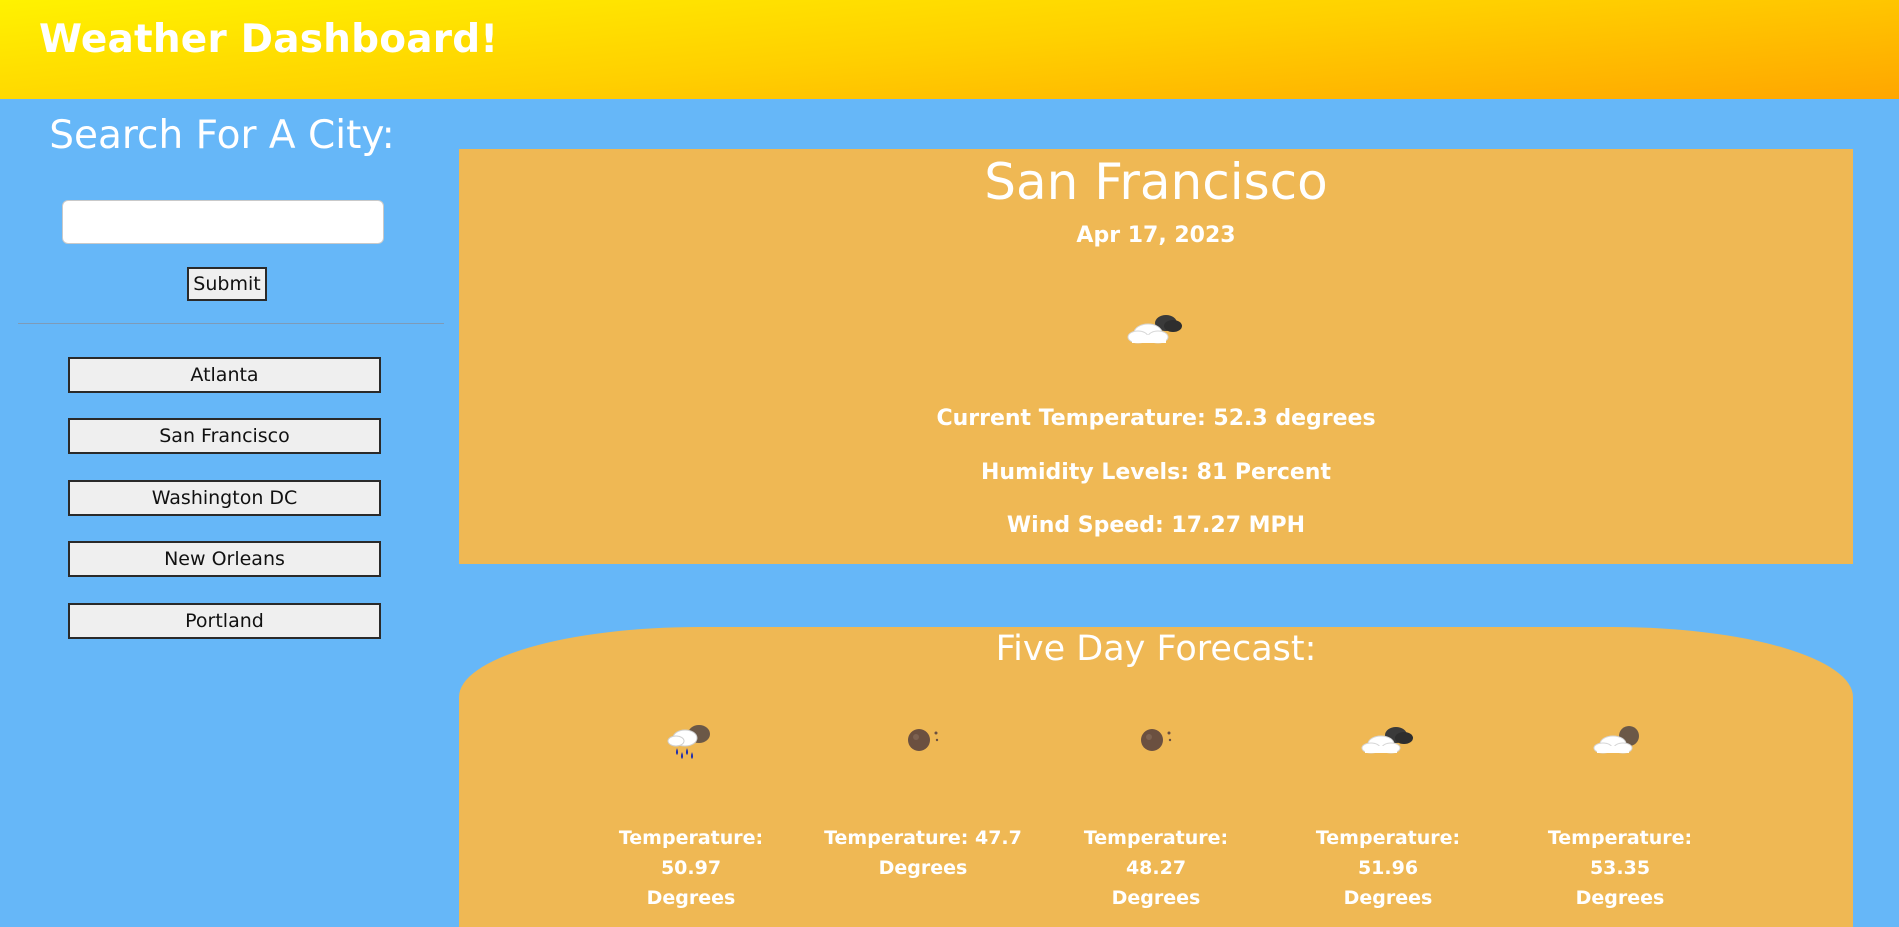  Describe the element at coordinates (1620, 853) in the screenshot. I see `forecast-temp-value: Temperature: 53.35` at that location.